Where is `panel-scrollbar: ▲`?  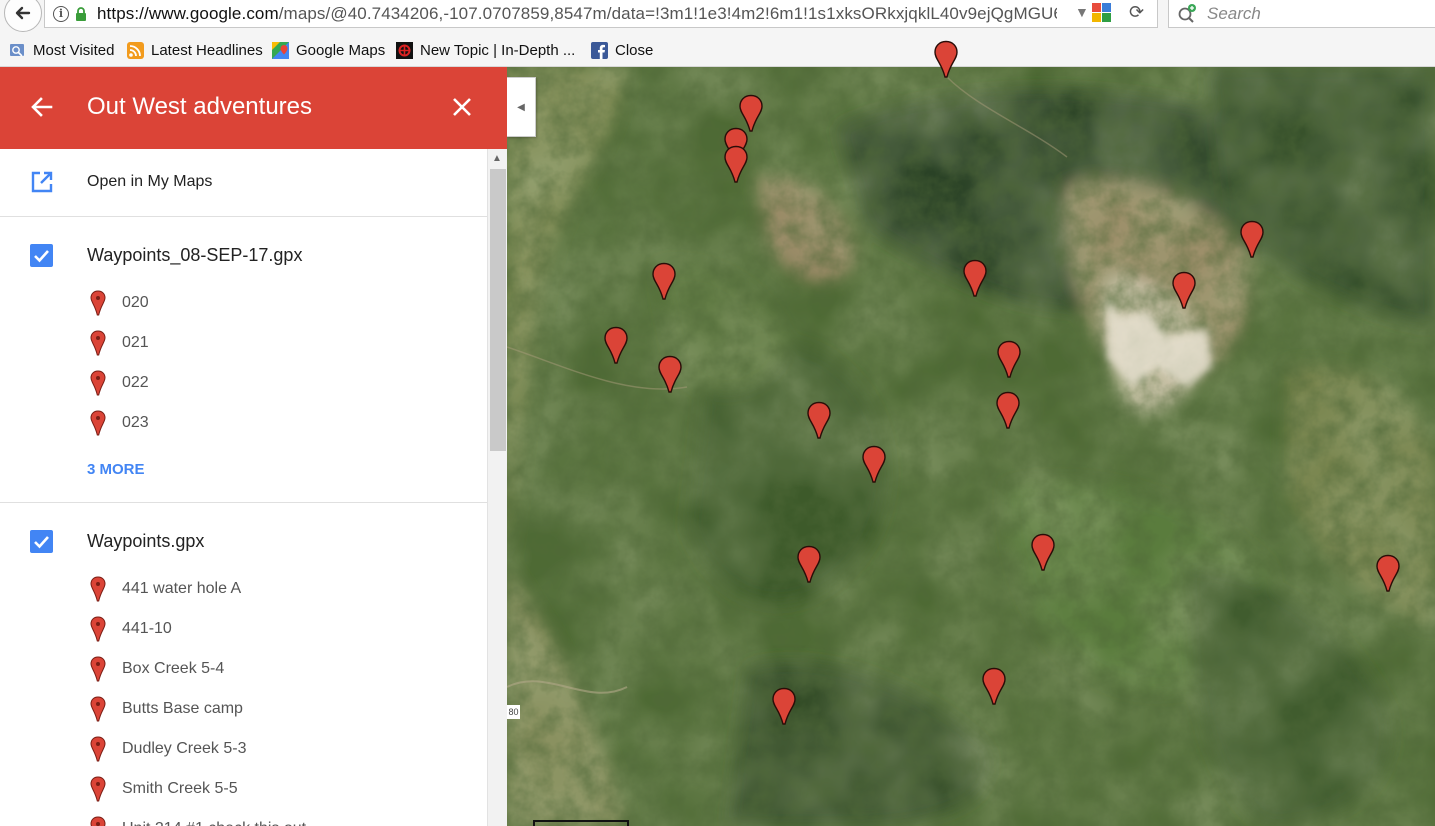 panel-scrollbar: ▲ is located at coordinates (497, 487).